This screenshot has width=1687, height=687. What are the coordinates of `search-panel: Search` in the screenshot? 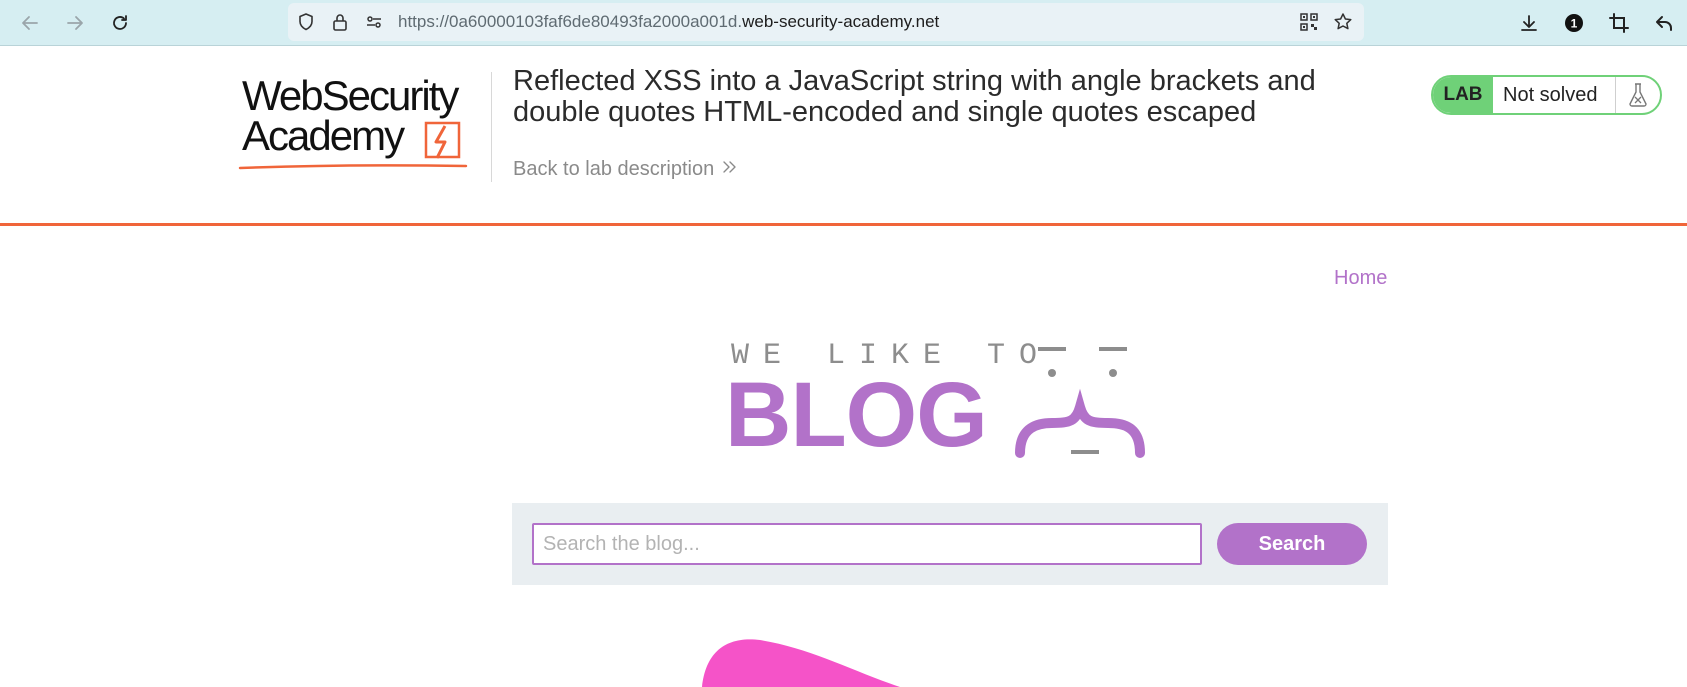 It's located at (950, 544).